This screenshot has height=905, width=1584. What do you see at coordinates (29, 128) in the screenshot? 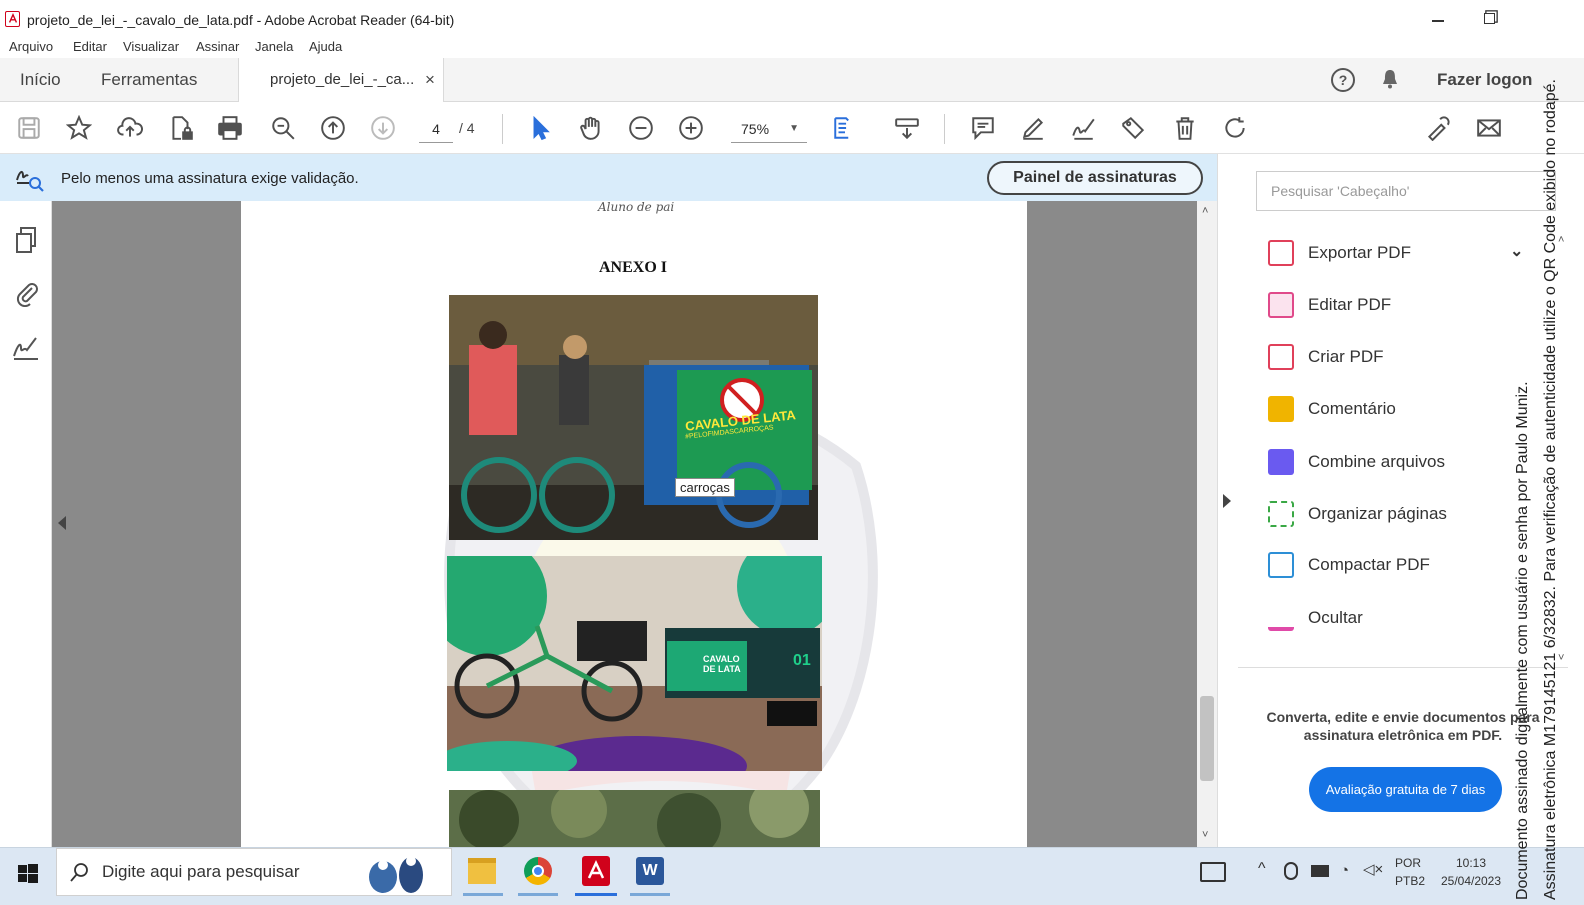
I see `save-icon` at bounding box center [29, 128].